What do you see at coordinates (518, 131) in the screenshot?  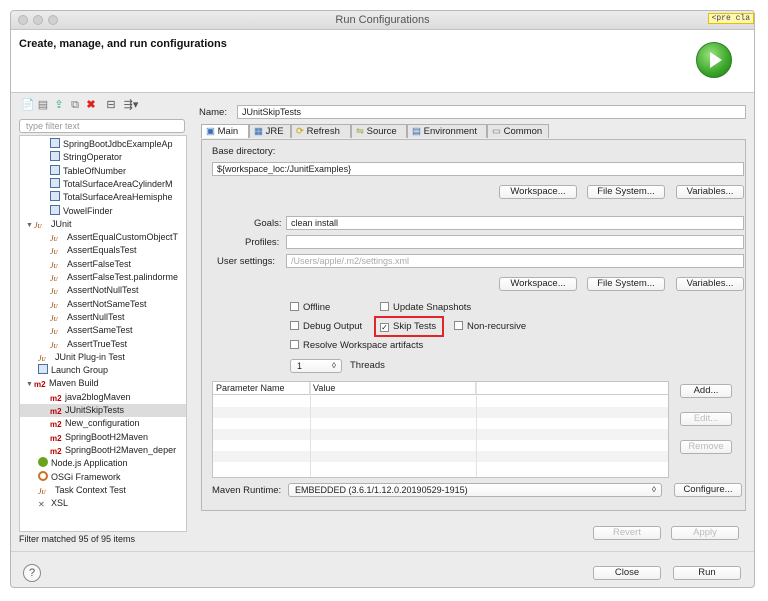 I see `tab-common: ▭ Common` at bounding box center [518, 131].